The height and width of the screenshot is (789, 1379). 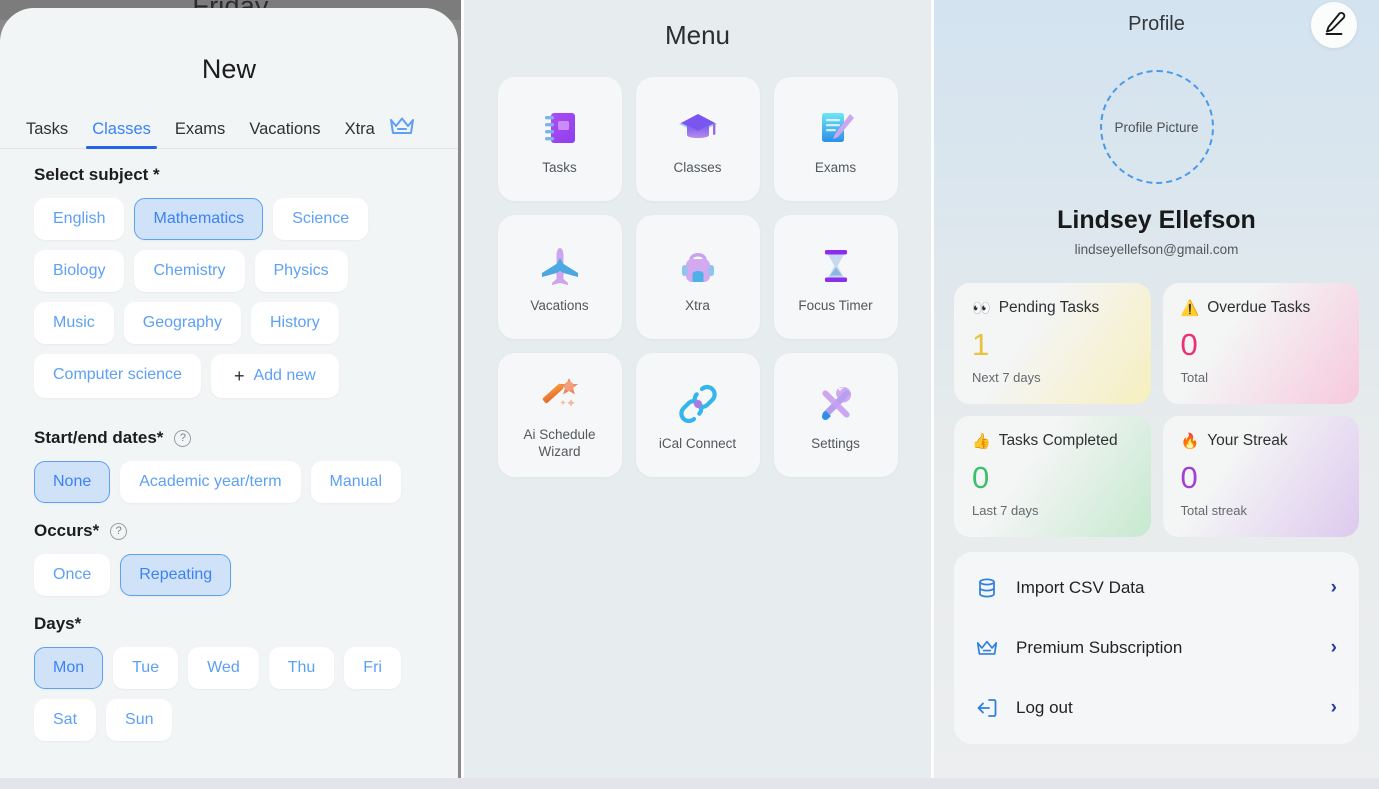 What do you see at coordinates (835, 139) in the screenshot?
I see `menu-item-exams: Exams` at bounding box center [835, 139].